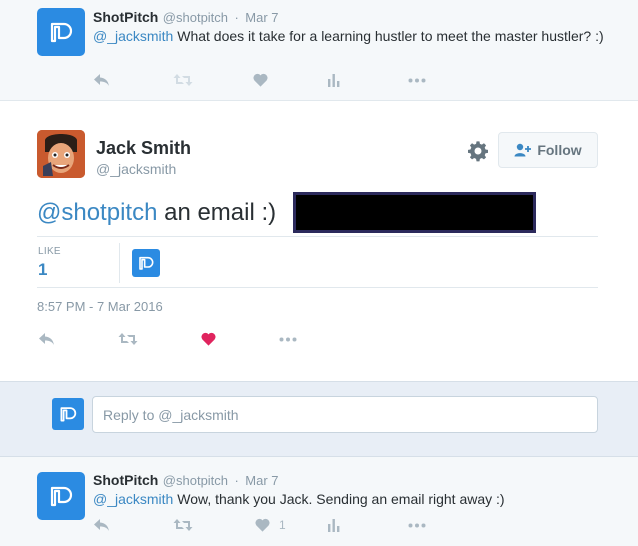 The height and width of the screenshot is (546, 638). What do you see at coordinates (282, 525) in the screenshot?
I see `like-count: 1` at bounding box center [282, 525].